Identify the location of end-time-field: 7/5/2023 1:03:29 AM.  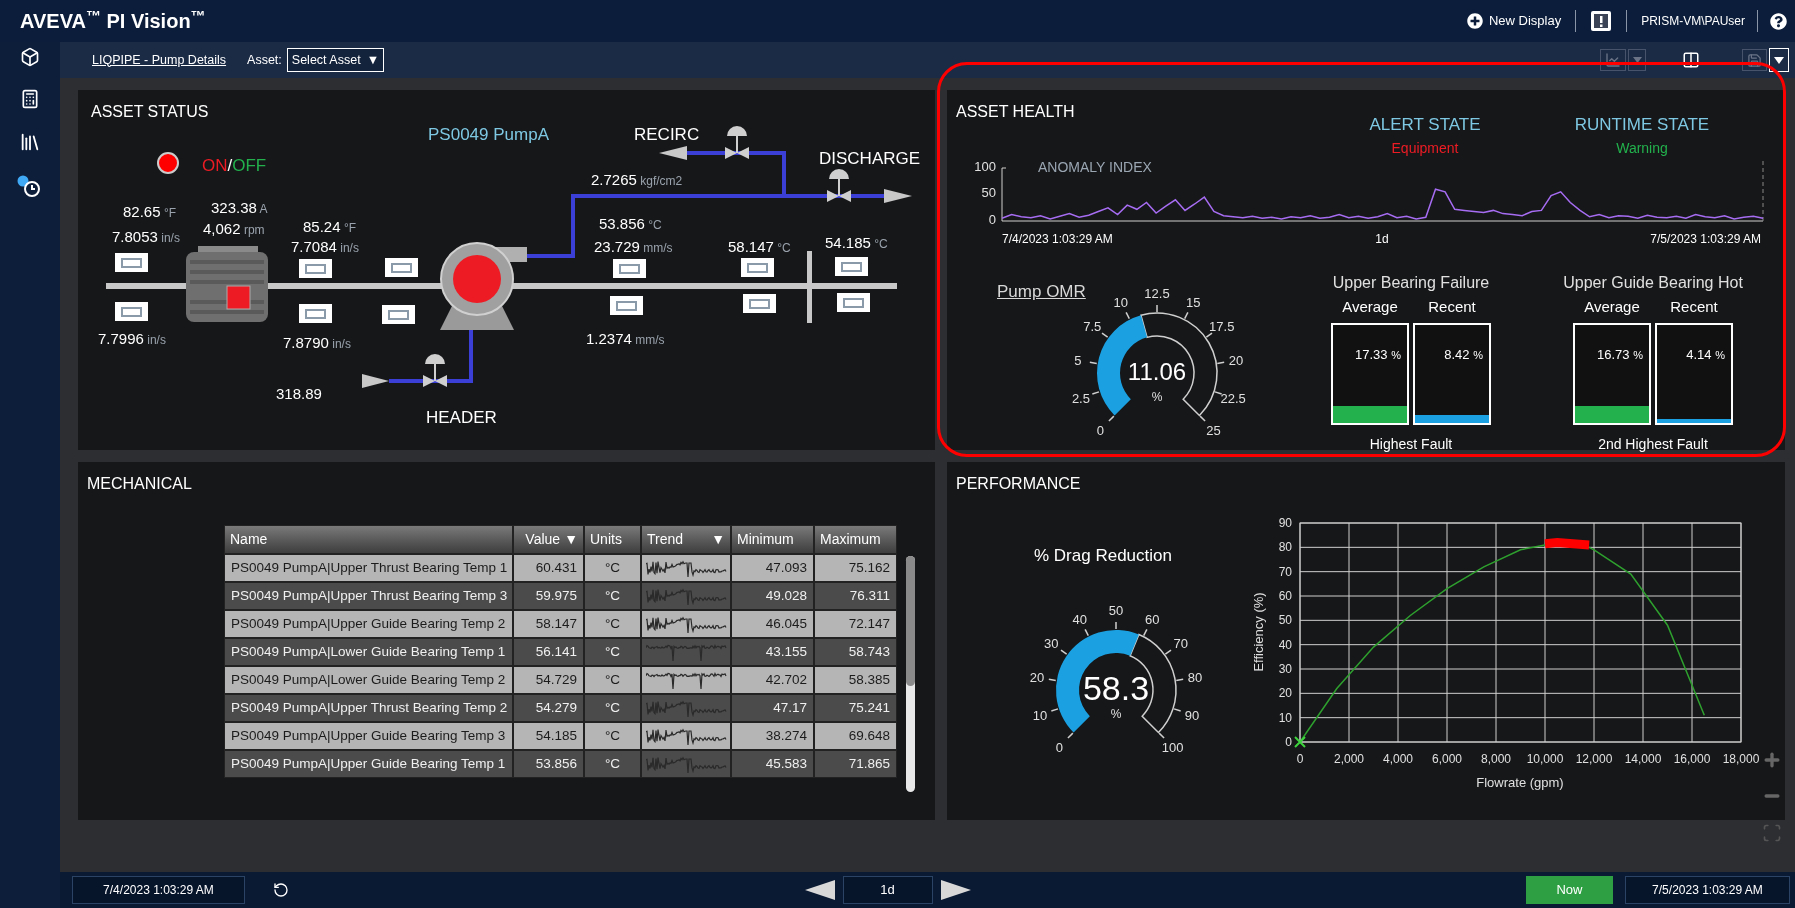
(1707, 890).